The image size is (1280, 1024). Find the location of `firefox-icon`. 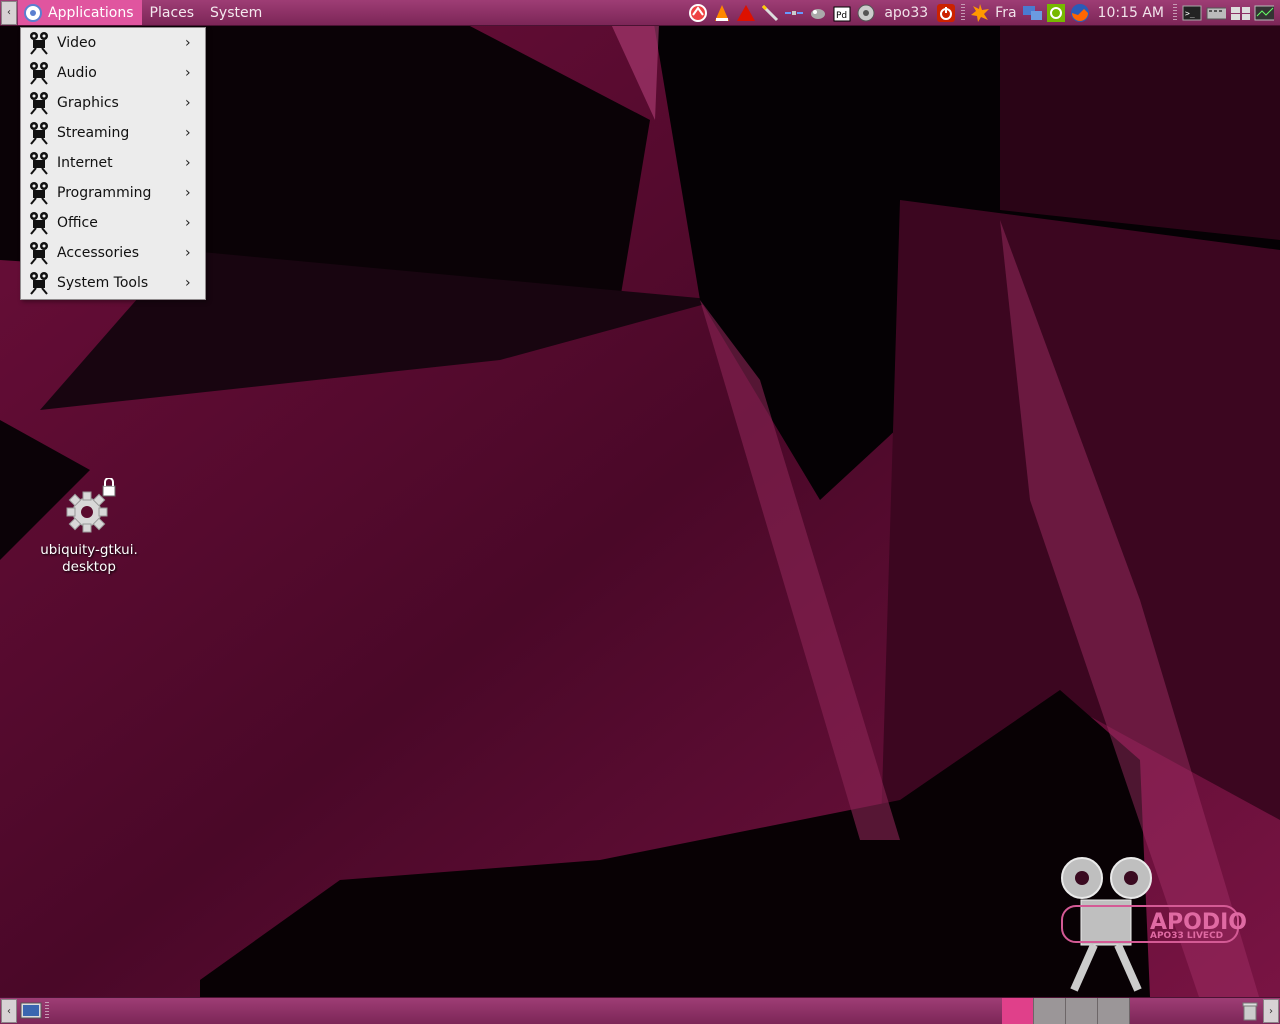

firefox-icon is located at coordinates (1080, 13).